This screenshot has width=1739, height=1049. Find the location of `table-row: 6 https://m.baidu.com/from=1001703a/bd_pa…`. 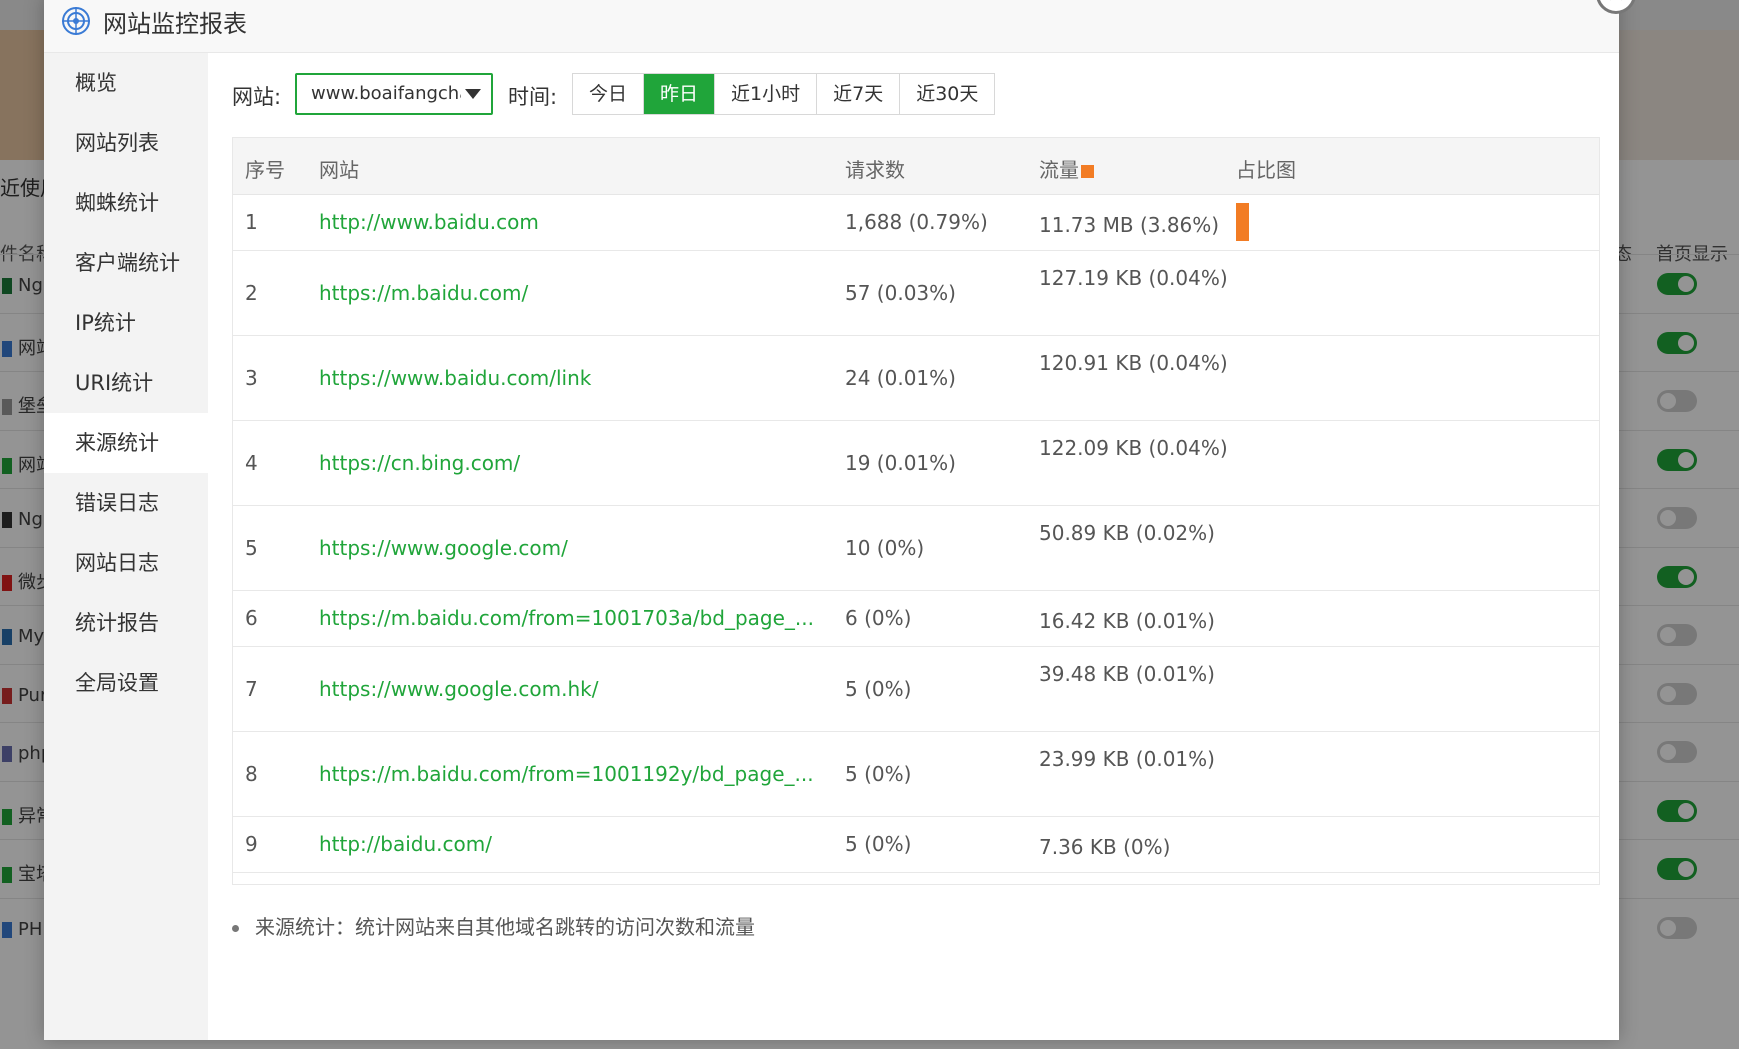

table-row: 6 https://m.baidu.com/from=1001703a/bd_pa… is located at coordinates (916, 618).